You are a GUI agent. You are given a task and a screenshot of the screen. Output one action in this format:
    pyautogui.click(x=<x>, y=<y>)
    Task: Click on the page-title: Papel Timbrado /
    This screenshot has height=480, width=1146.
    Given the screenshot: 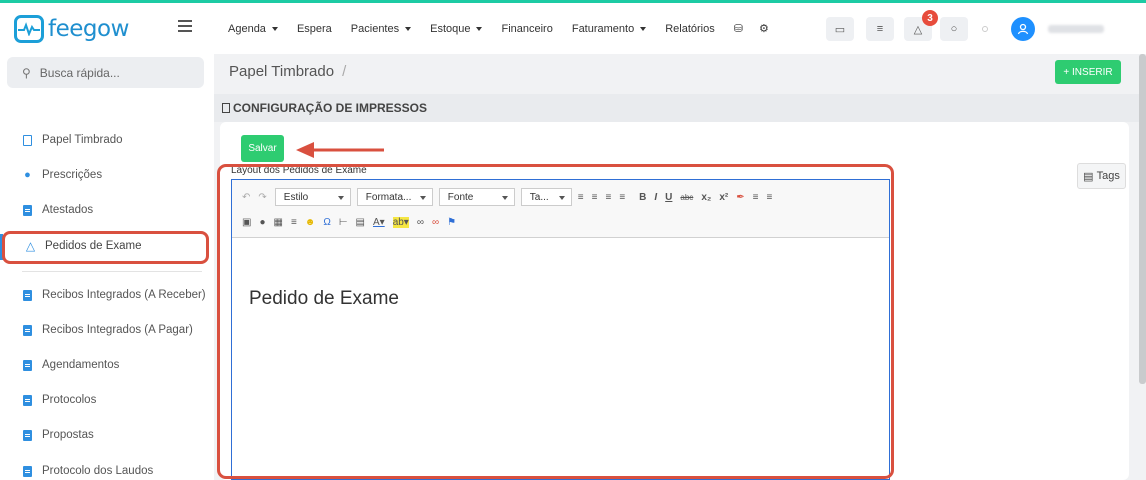 What is the action you would take?
    pyautogui.click(x=288, y=71)
    